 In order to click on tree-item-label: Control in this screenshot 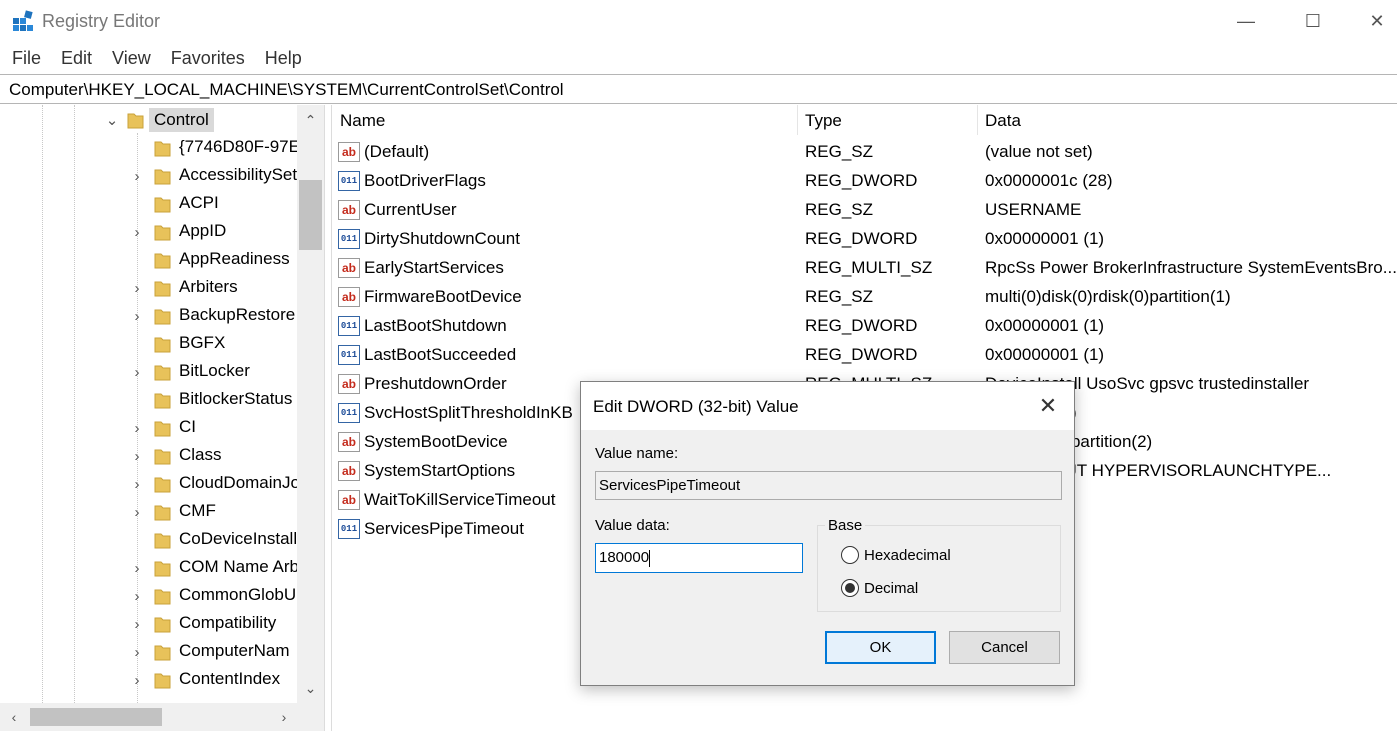, I will do `click(181, 120)`.